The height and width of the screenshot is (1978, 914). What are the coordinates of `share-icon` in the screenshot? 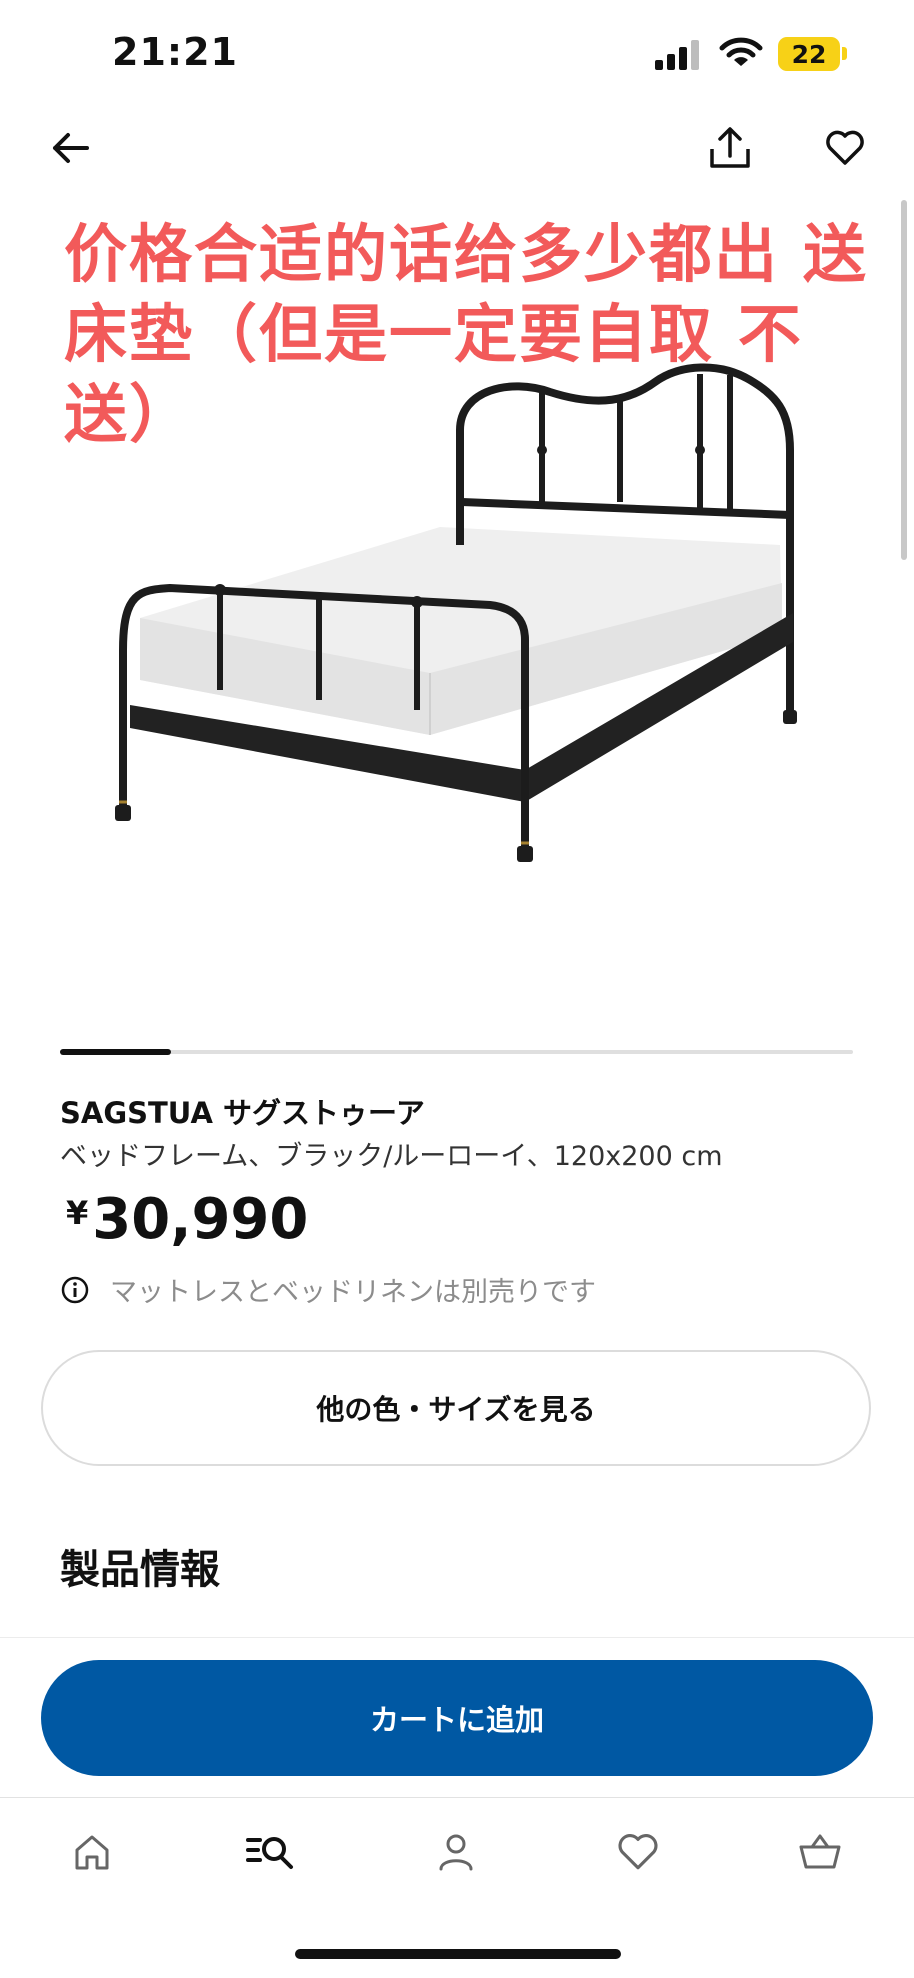 It's located at (730, 147).